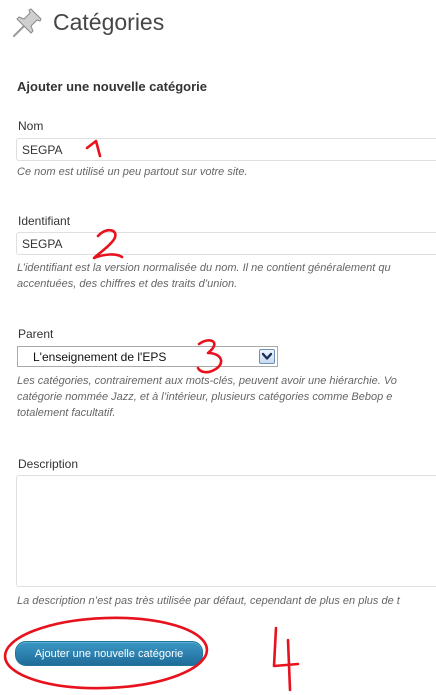 The height and width of the screenshot is (695, 436). Describe the element at coordinates (44, 221) in the screenshot. I see `slug-label: Identifiant` at that location.